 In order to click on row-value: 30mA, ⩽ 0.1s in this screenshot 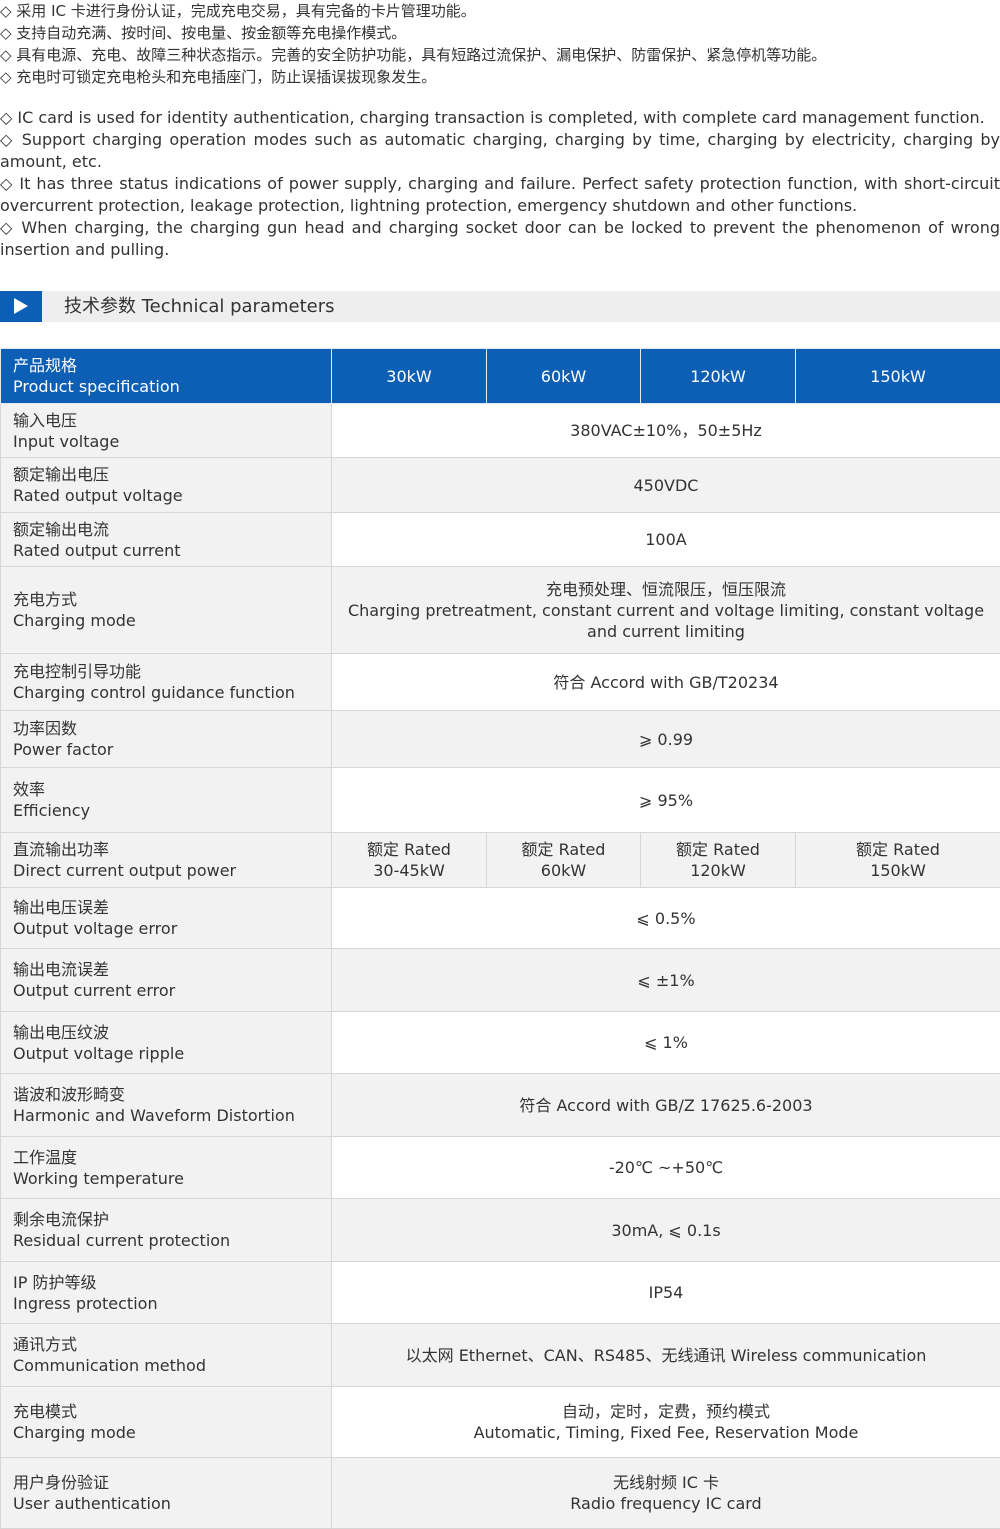, I will do `click(665, 1230)`.